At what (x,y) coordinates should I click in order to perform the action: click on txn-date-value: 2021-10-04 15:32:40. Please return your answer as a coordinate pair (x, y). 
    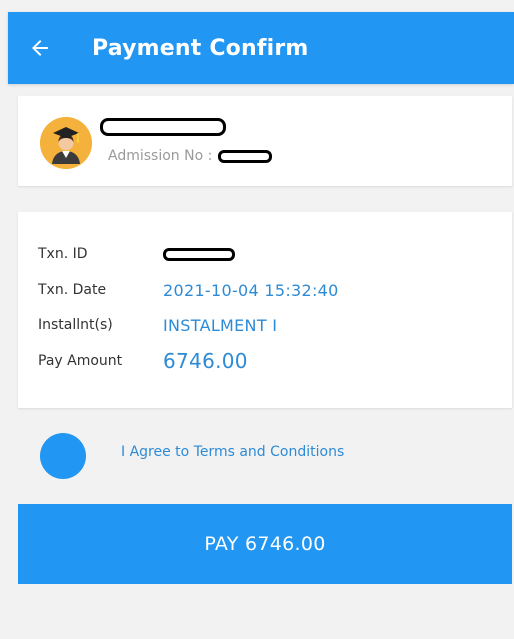
    Looking at the image, I should click on (251, 290).